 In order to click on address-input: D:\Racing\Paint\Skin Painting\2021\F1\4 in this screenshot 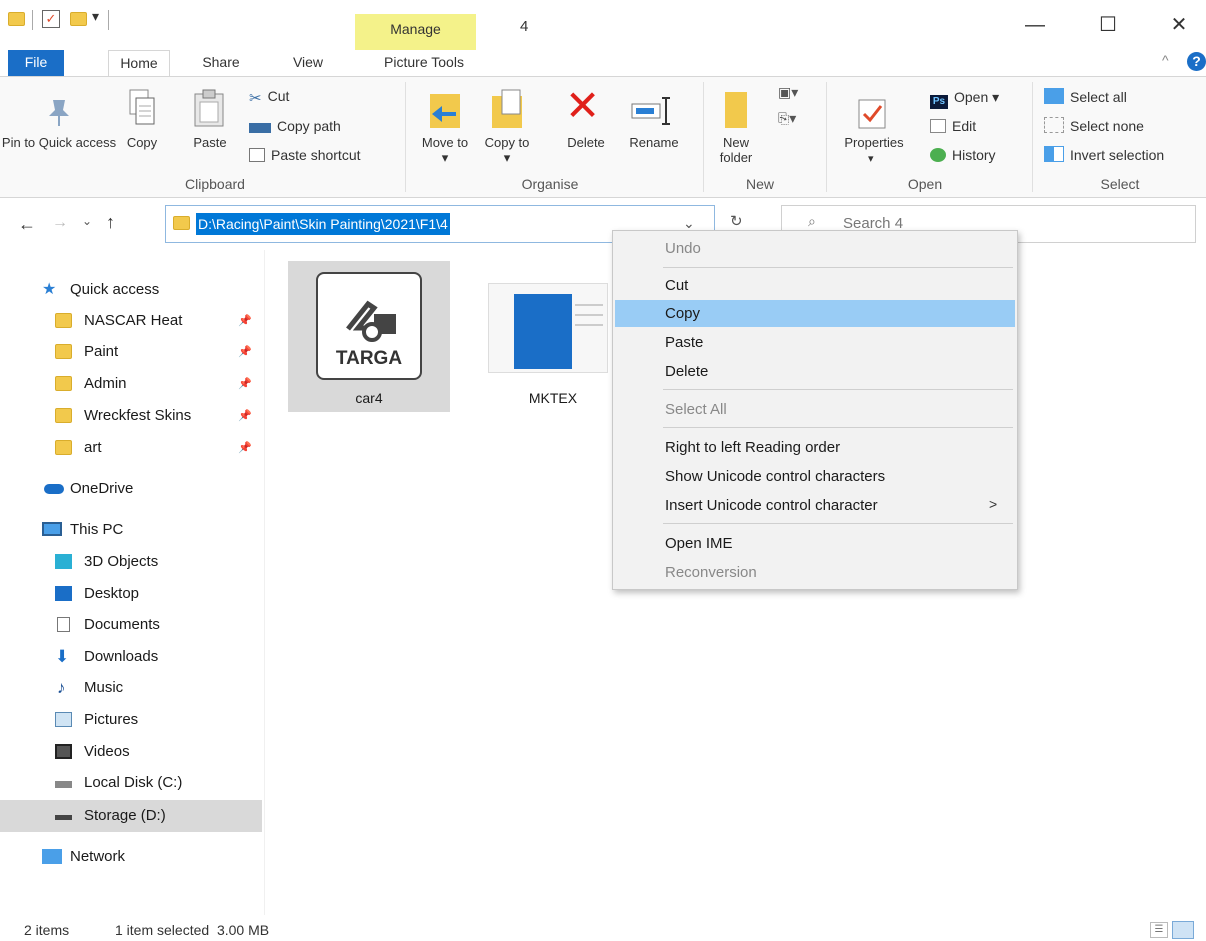, I will do `click(323, 224)`.